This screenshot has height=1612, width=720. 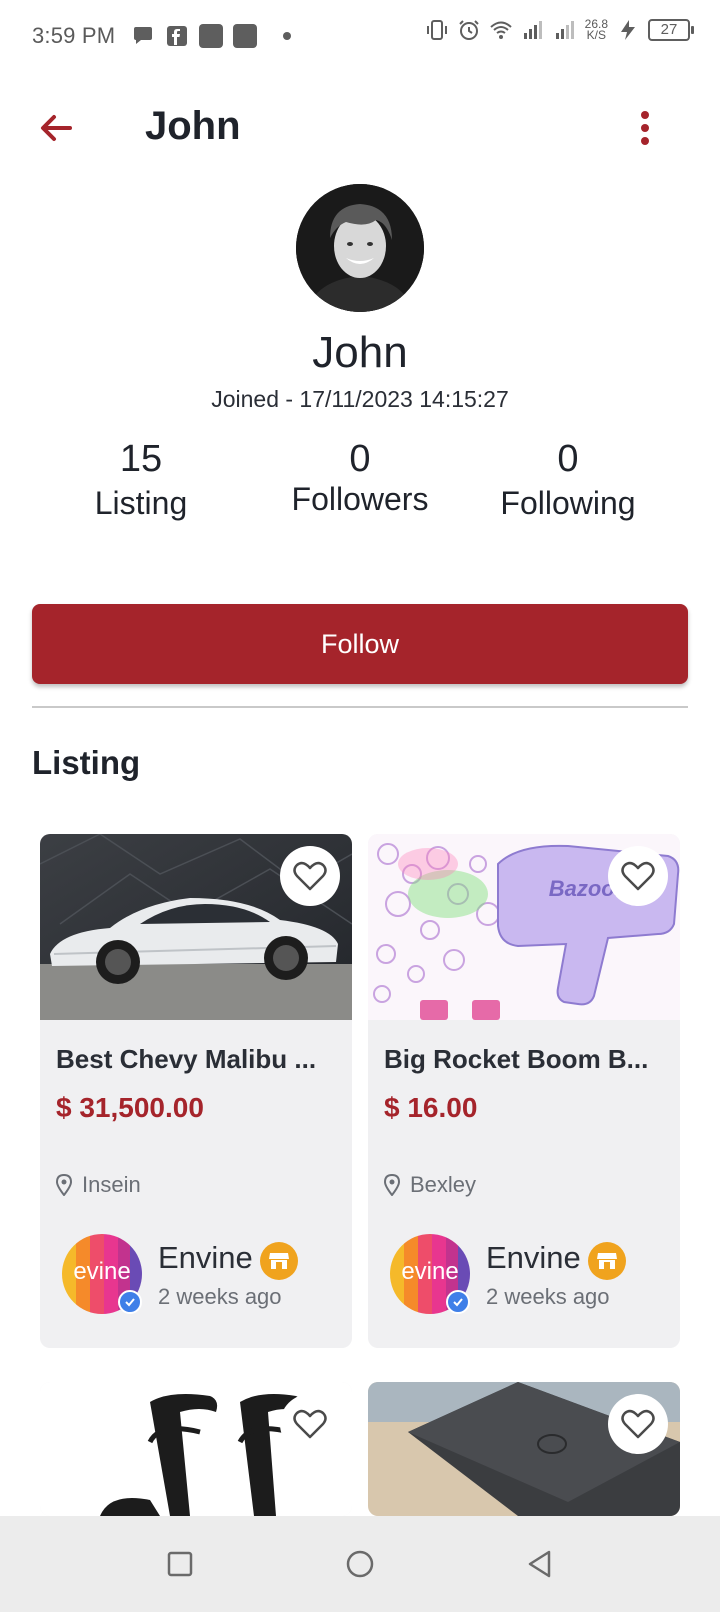 What do you see at coordinates (177, 36) in the screenshot?
I see `facebook-icon` at bounding box center [177, 36].